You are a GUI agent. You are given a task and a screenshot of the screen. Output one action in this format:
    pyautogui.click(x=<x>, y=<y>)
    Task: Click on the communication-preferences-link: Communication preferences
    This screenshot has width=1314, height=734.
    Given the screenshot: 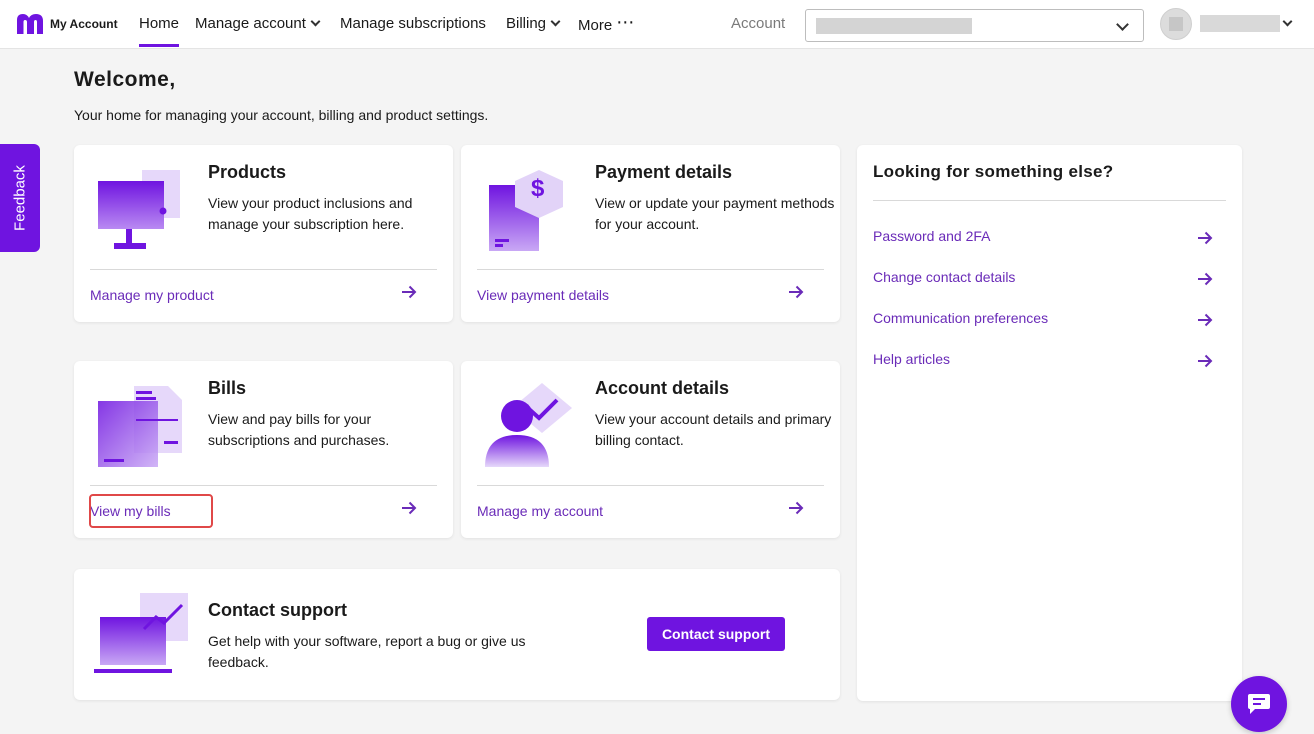 What is the action you would take?
    pyautogui.click(x=1043, y=321)
    